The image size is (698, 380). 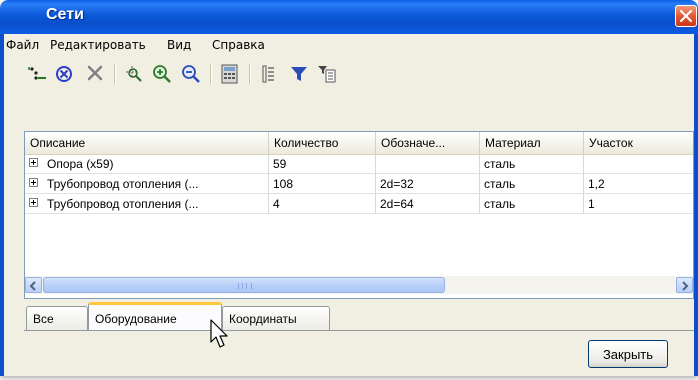 I want to click on zoom-region-icon, so click(x=134, y=74).